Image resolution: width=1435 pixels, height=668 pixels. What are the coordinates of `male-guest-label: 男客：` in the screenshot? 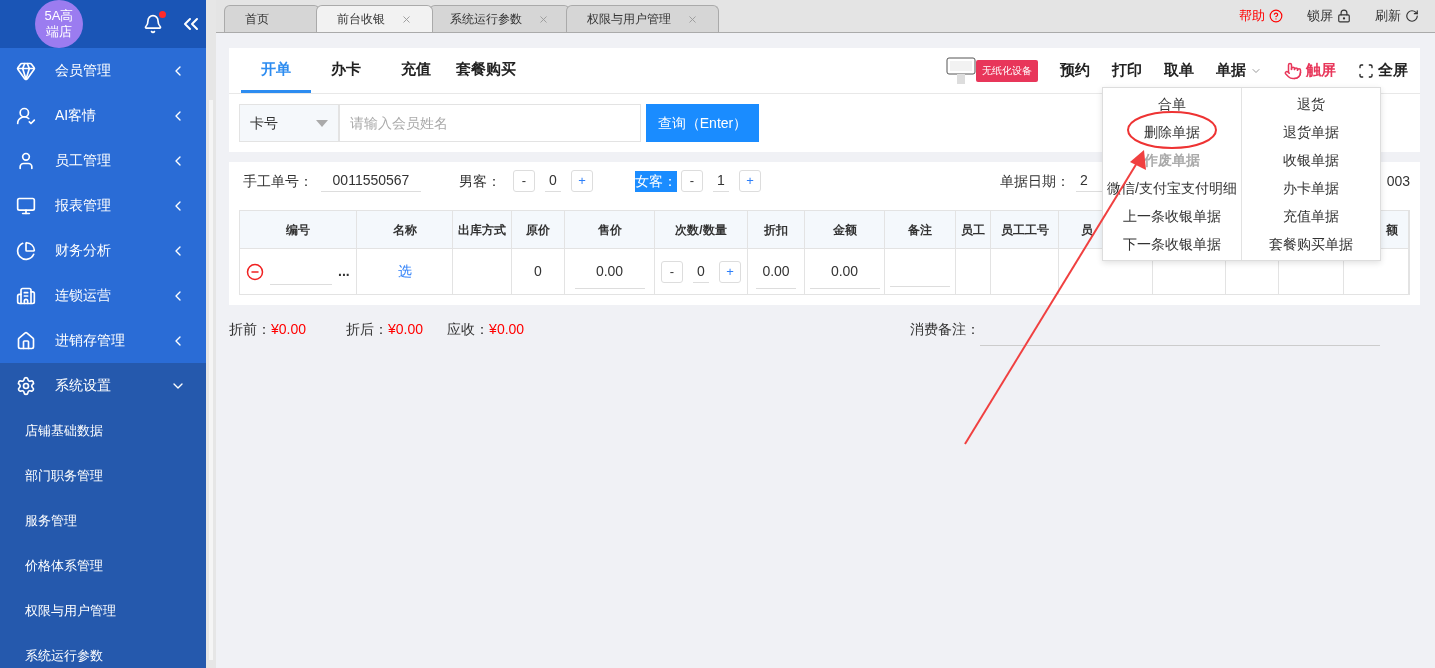 It's located at (480, 181).